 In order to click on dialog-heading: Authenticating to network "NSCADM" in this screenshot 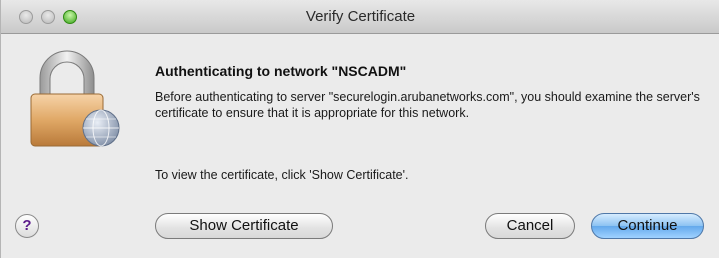, I will do `click(281, 71)`.